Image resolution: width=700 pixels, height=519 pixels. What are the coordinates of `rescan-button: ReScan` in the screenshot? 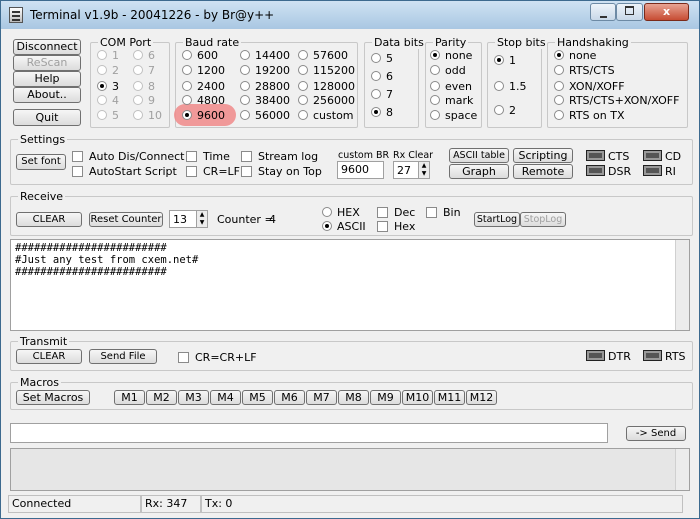 It's located at (47, 63).